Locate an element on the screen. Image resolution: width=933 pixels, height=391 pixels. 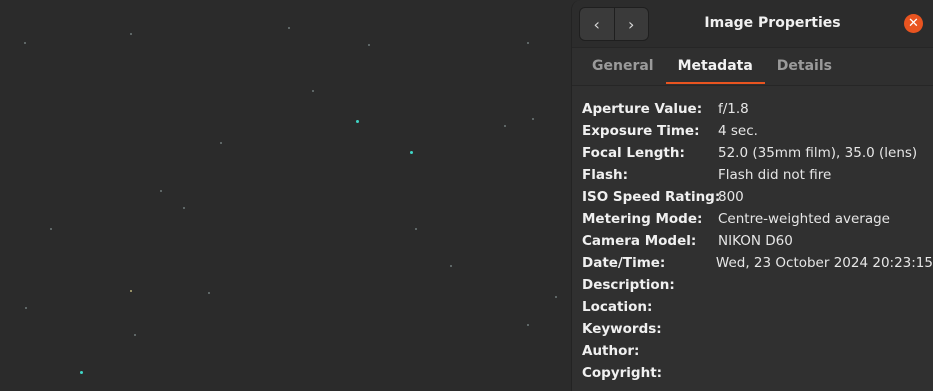
metadata-row: Metering Mode: Centre-weighted average is located at coordinates (757, 219).